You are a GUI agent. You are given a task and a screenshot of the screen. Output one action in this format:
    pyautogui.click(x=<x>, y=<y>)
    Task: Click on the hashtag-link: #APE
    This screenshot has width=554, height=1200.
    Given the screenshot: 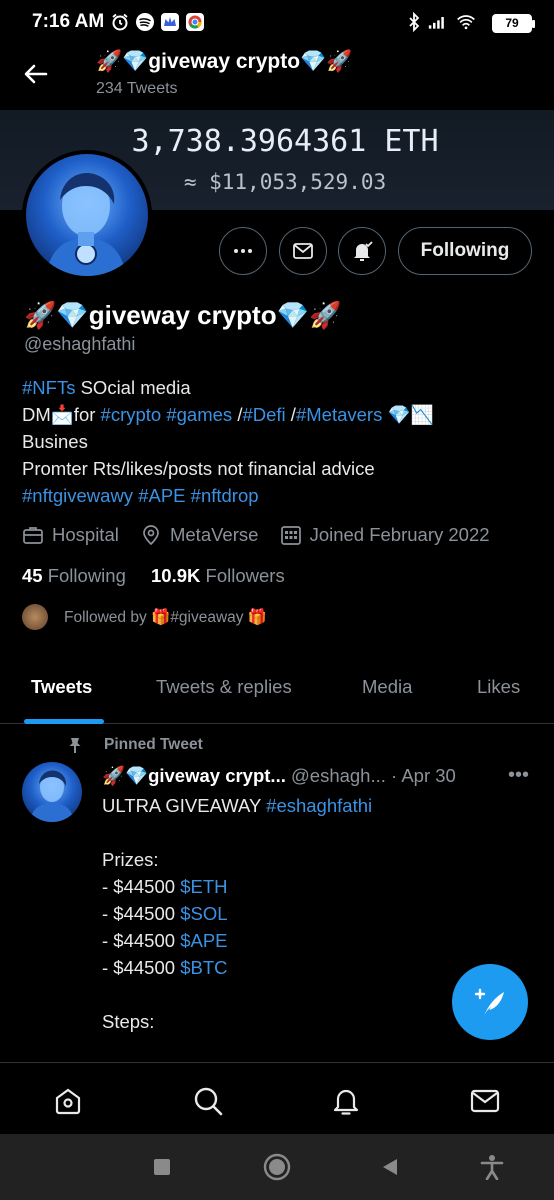 What is the action you would take?
    pyautogui.click(x=161, y=495)
    